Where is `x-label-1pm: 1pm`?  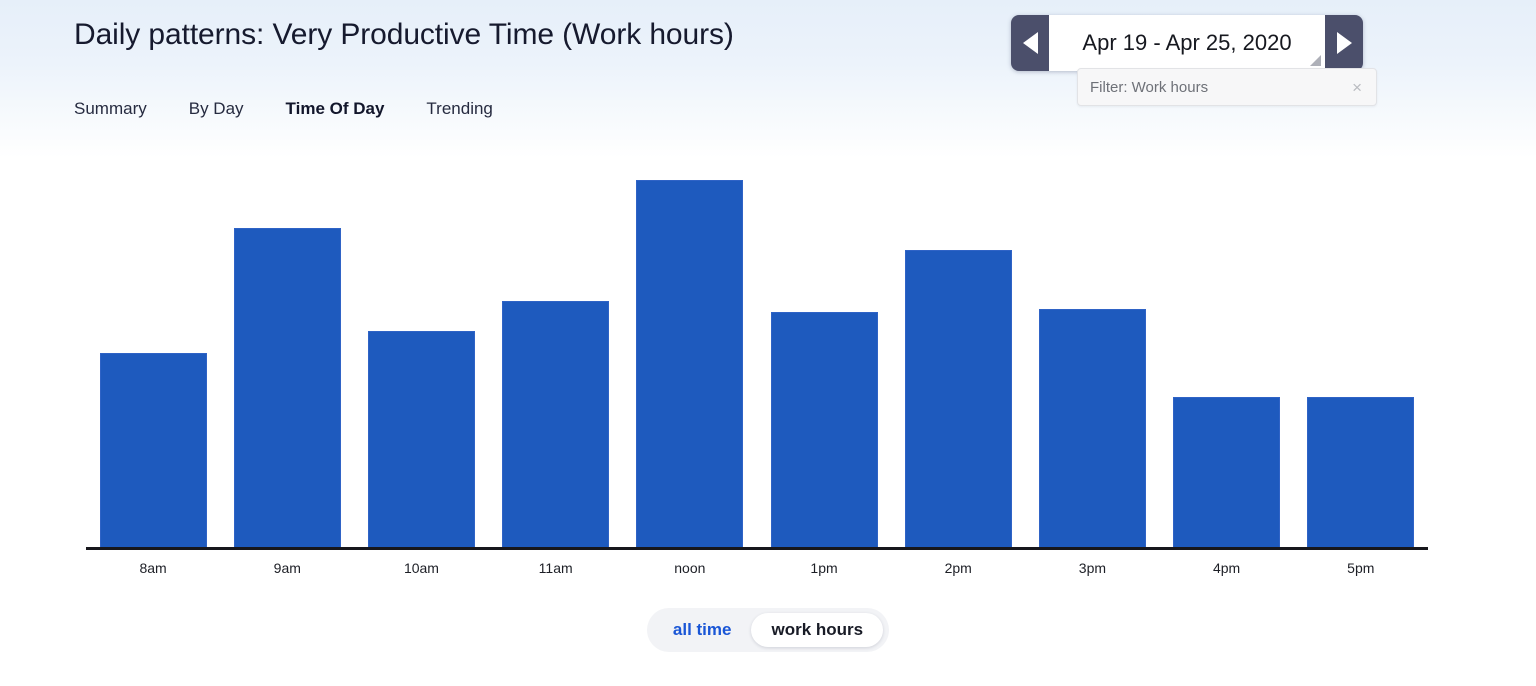
x-label-1pm: 1pm is located at coordinates (824, 568).